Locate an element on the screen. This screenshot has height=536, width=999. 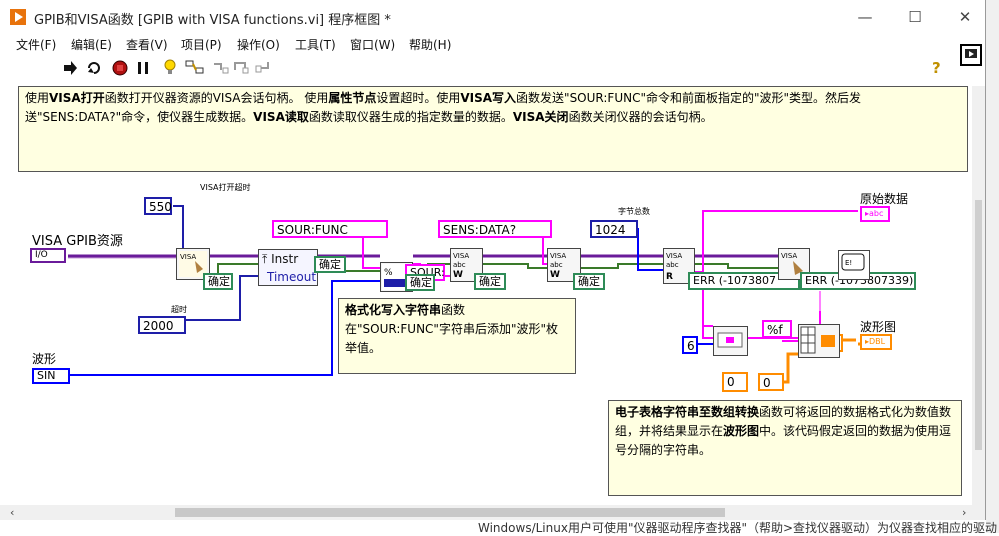
visa-gpib-resource-label: VISA GPIB资源 is located at coordinates (77, 241).